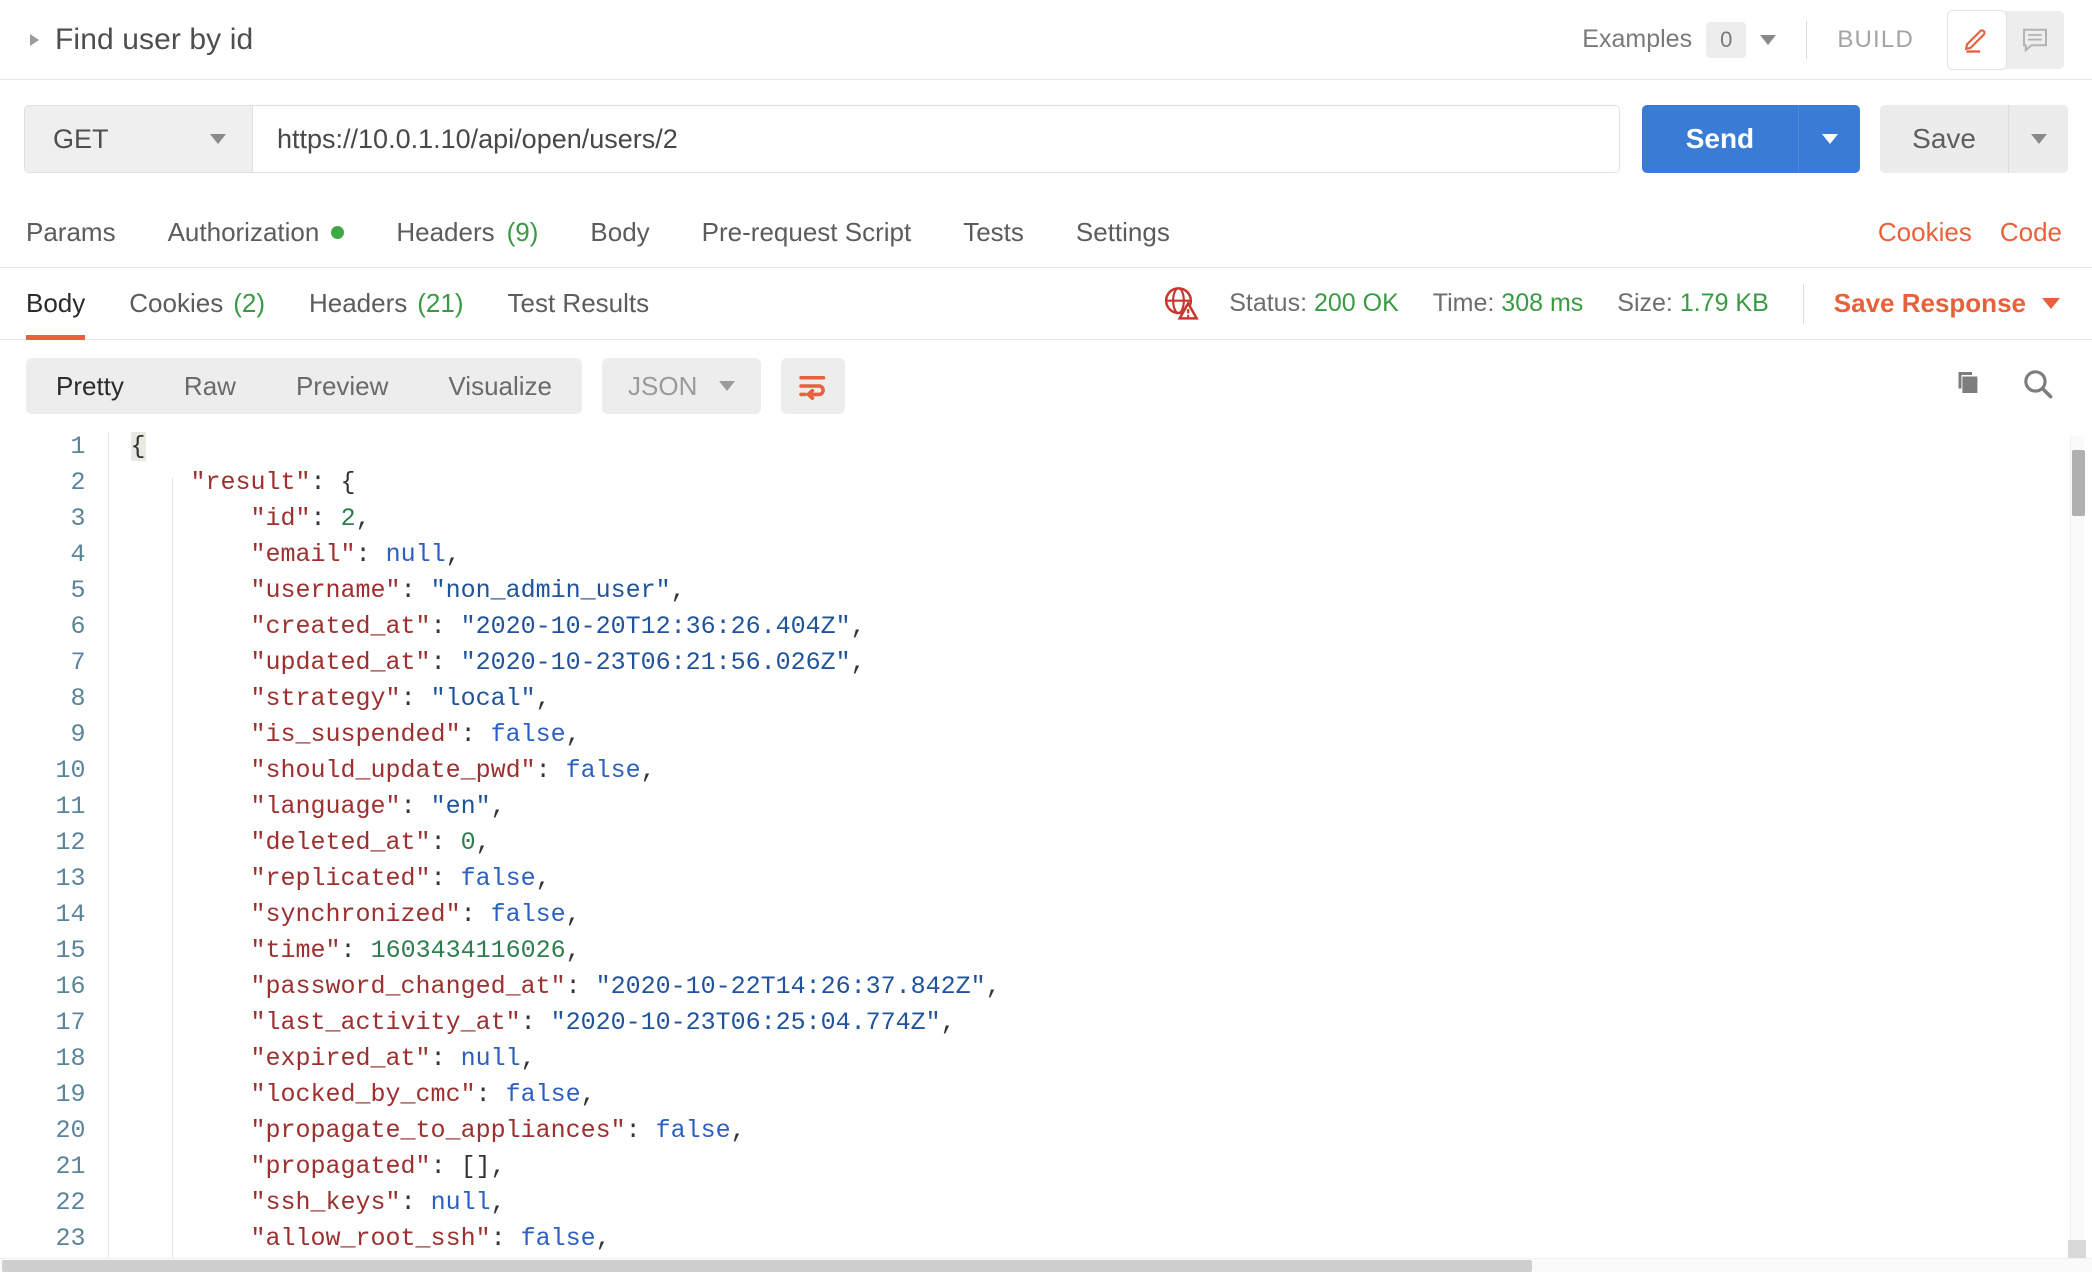 The image size is (2092, 1272). I want to click on wrap-text-button, so click(813, 386).